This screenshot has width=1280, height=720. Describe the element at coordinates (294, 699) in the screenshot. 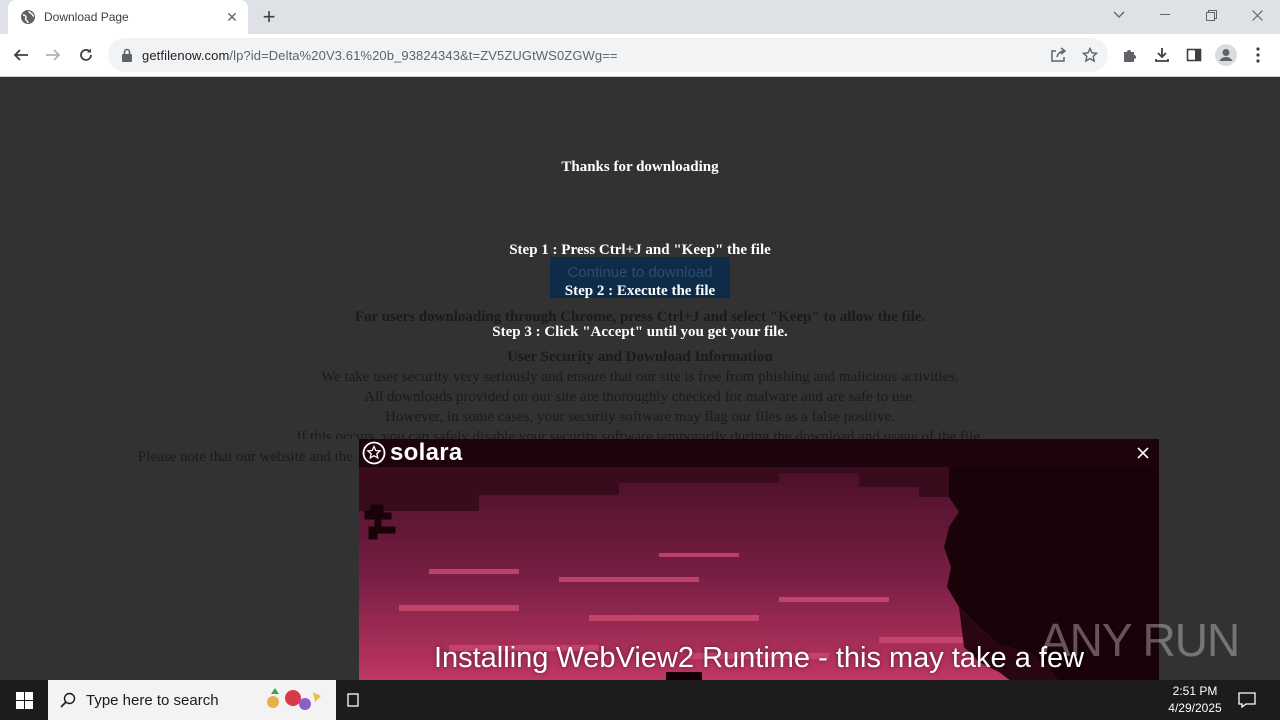

I see `search-highlight-image-icon` at that location.